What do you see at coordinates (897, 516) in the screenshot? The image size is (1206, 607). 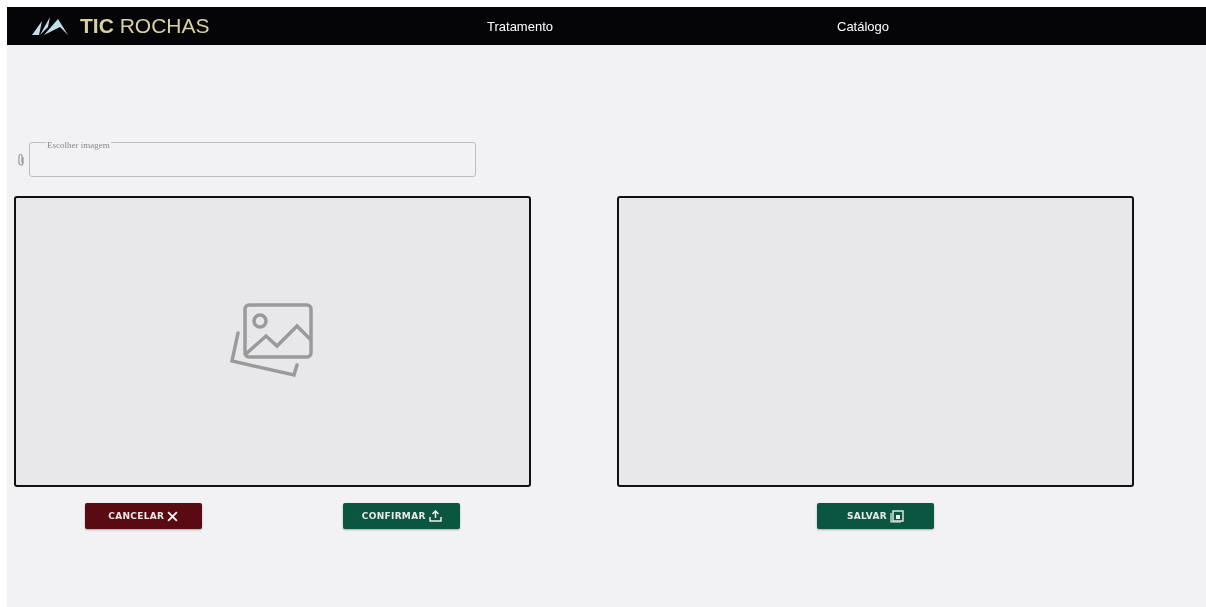 I see `save-icon` at bounding box center [897, 516].